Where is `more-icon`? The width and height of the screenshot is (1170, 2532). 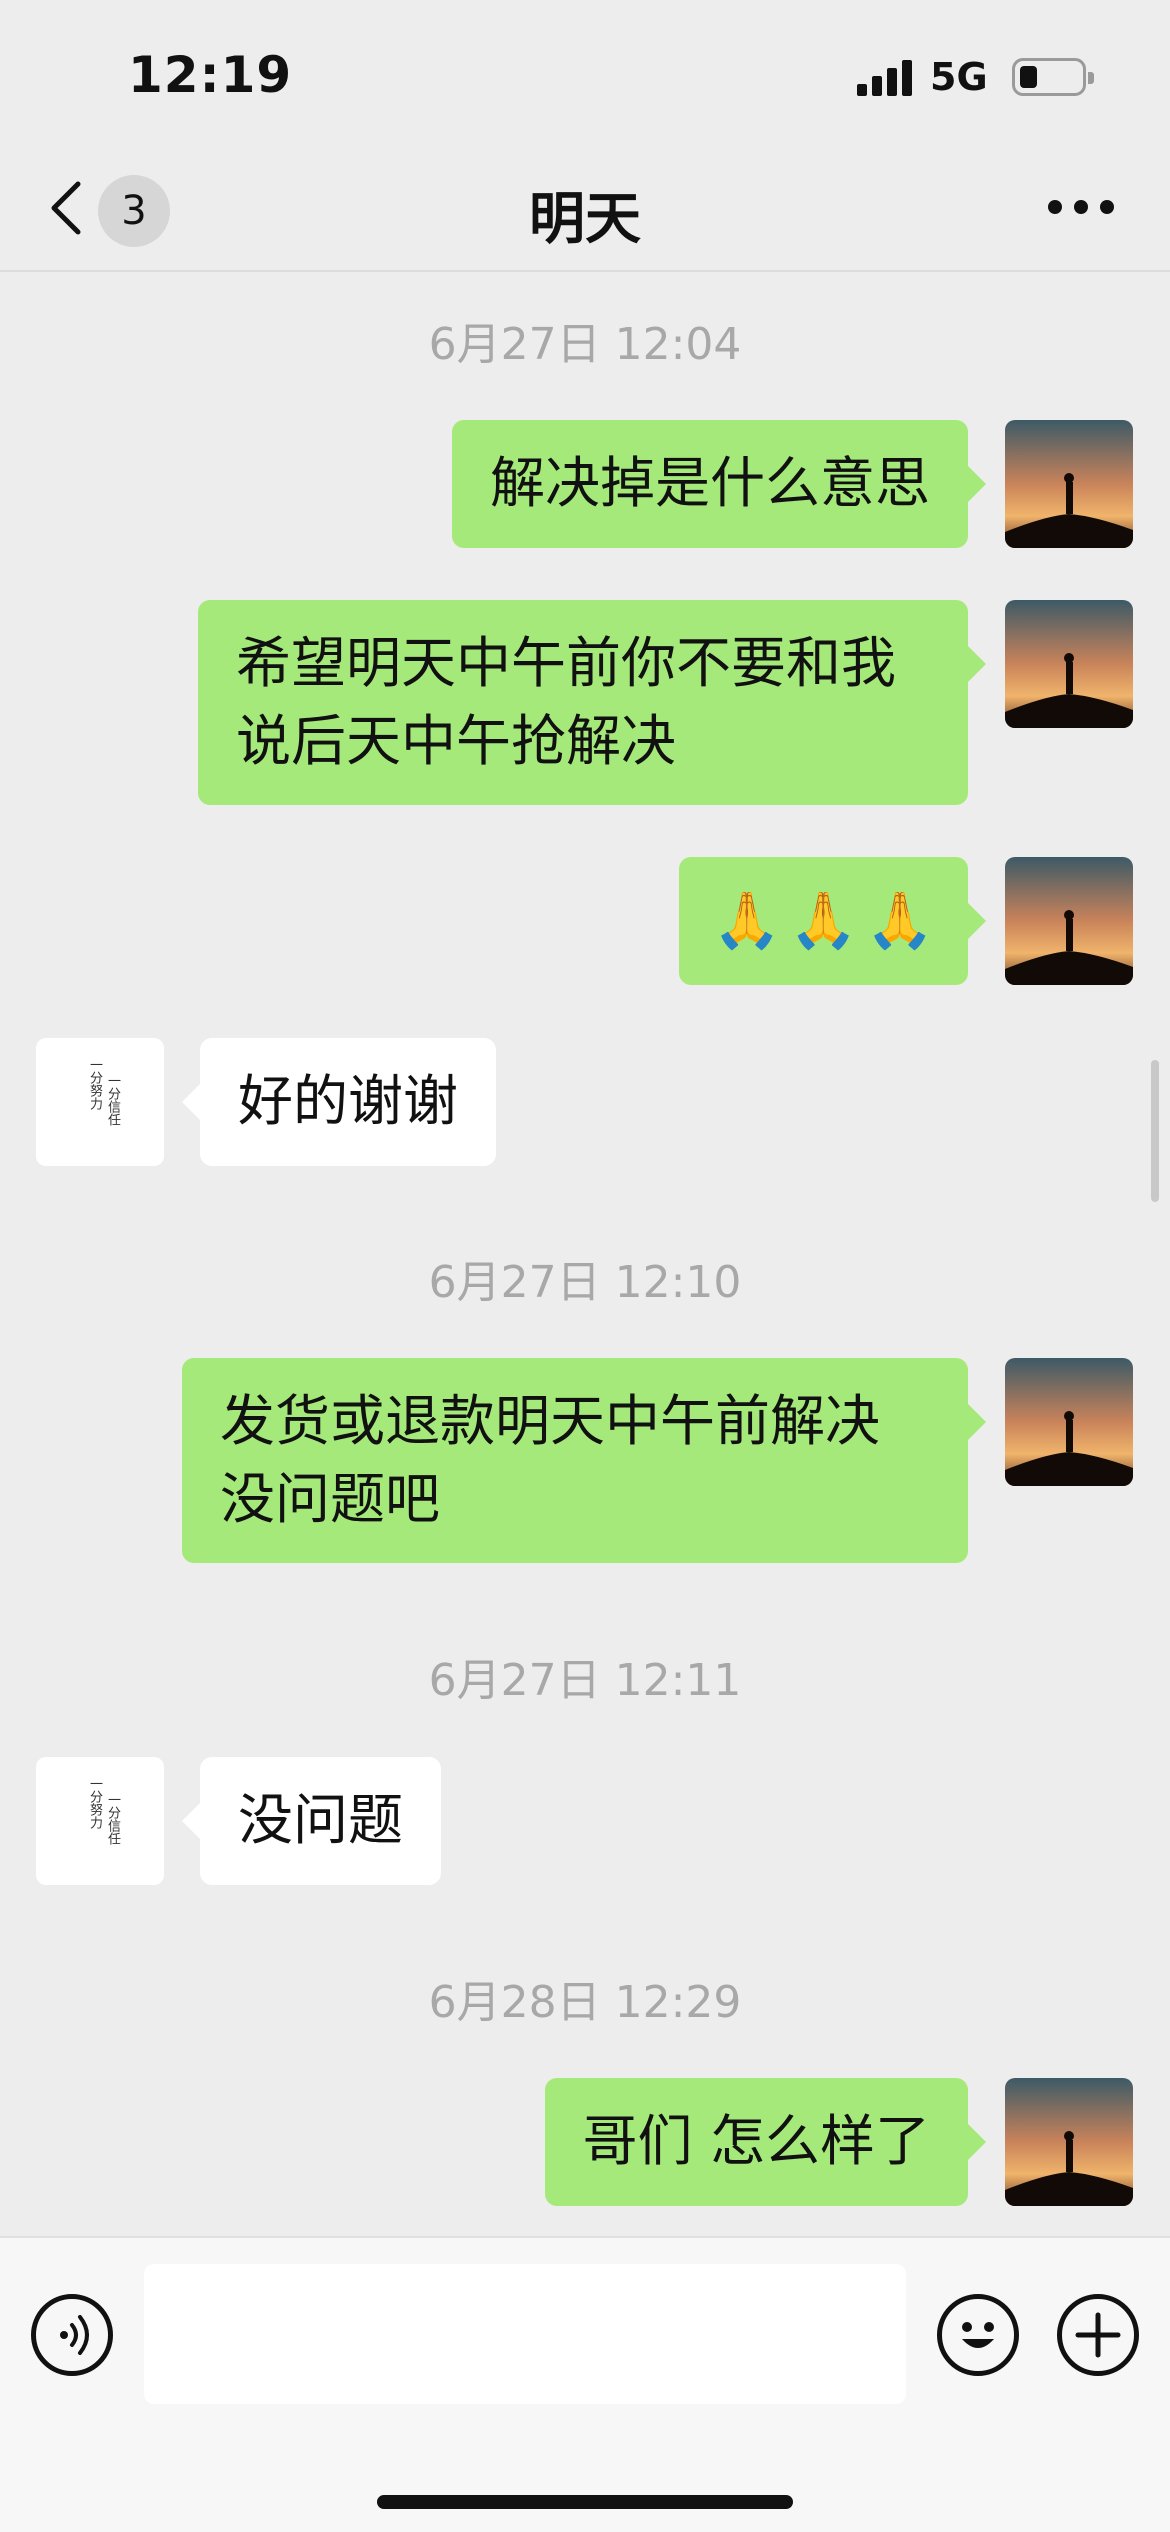
more-icon is located at coordinates (1081, 208).